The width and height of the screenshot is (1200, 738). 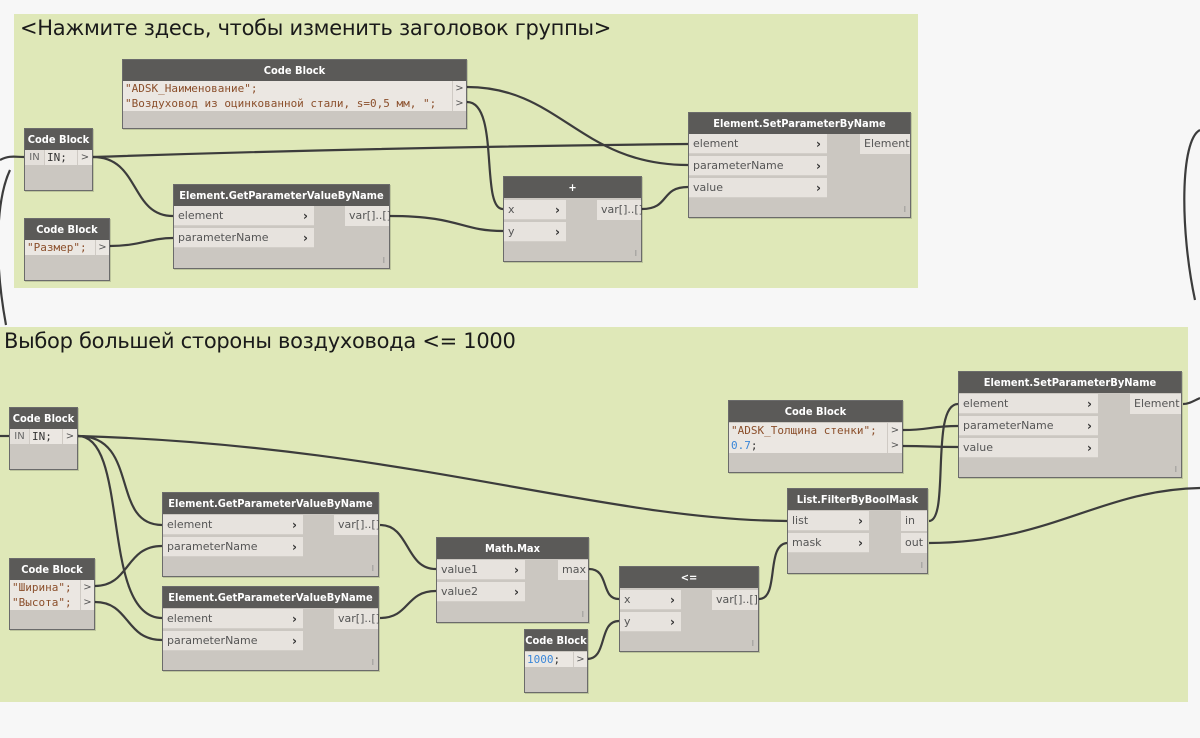 What do you see at coordinates (540, 659) in the screenshot?
I see `number-literal: 1000` at bounding box center [540, 659].